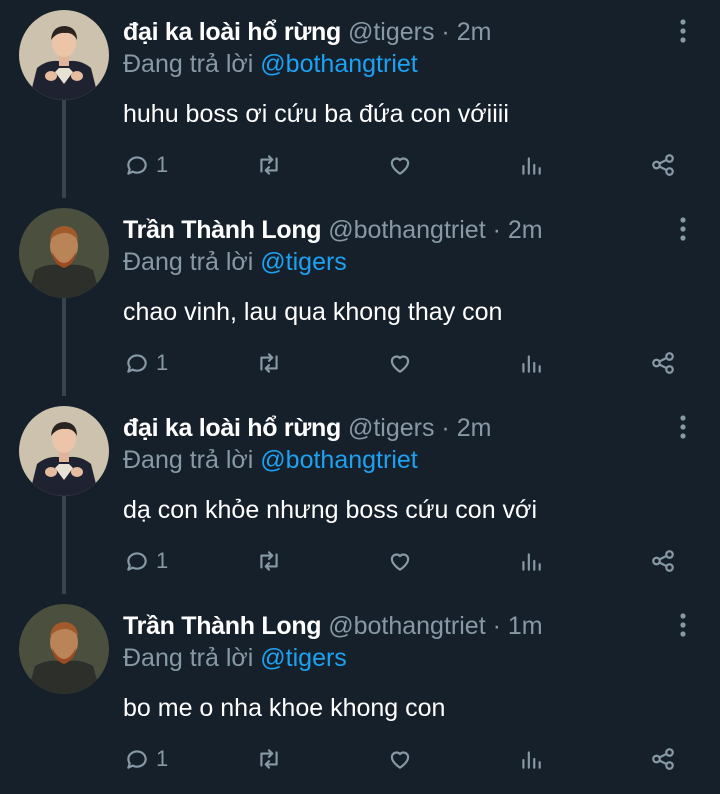 The image size is (720, 794). What do you see at coordinates (330, 510) in the screenshot?
I see `tweet-text: dạ con khỏe nhưng boss cứu con với` at bounding box center [330, 510].